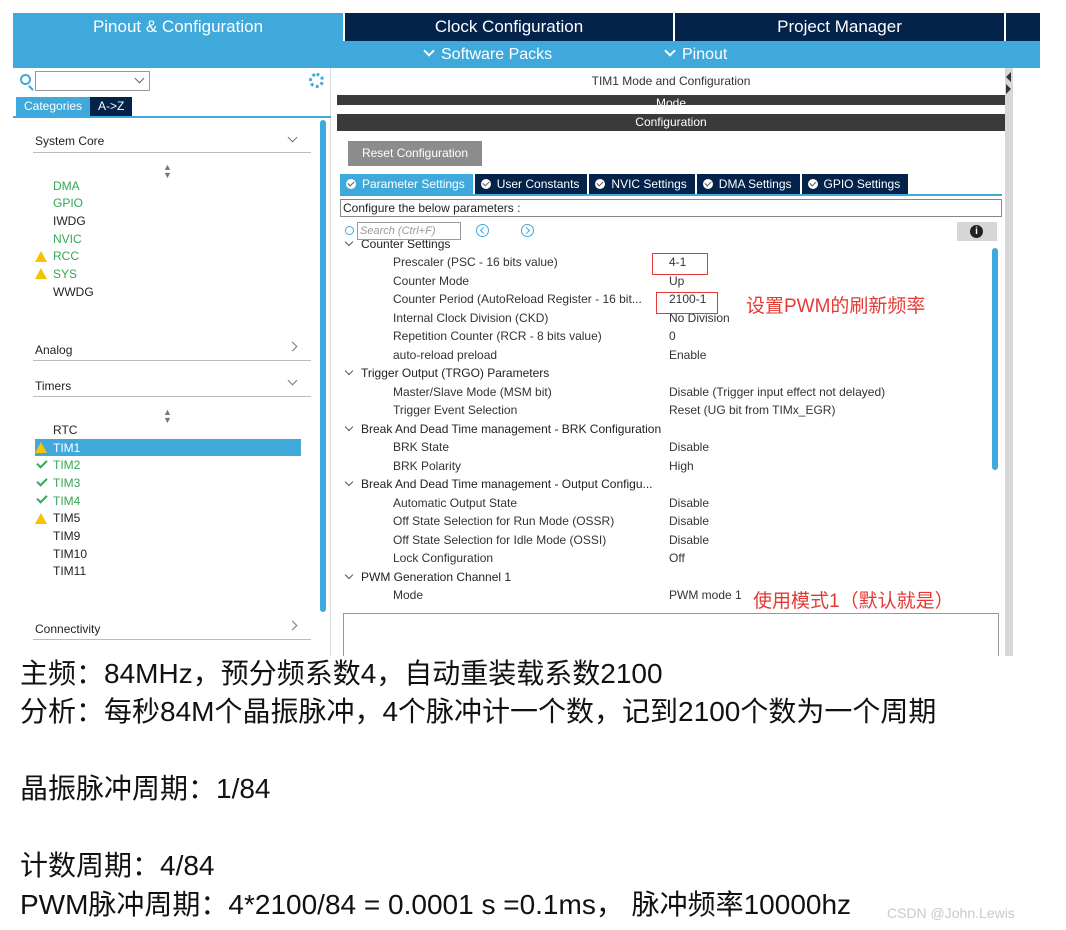  Describe the element at coordinates (482, 230) in the screenshot. I see `previous-result-icon` at that location.